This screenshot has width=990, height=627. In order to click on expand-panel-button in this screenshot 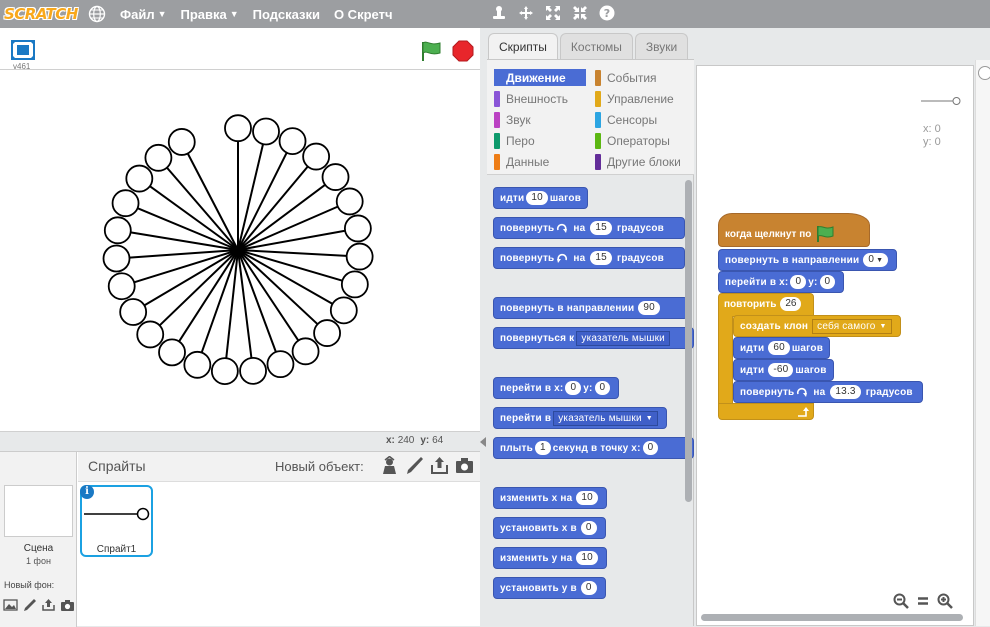, I will do `click(984, 73)`.